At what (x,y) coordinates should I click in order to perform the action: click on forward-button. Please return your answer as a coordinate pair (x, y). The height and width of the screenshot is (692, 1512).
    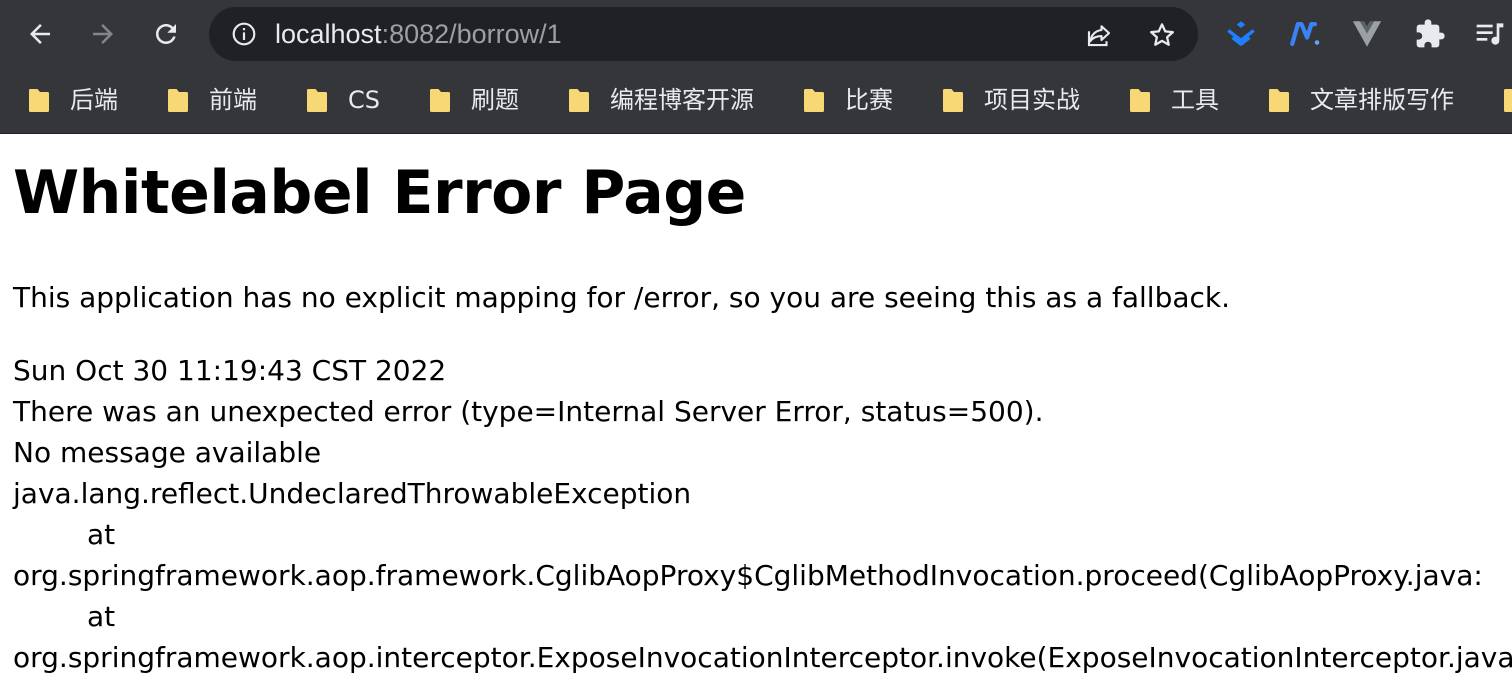
    Looking at the image, I should click on (103, 34).